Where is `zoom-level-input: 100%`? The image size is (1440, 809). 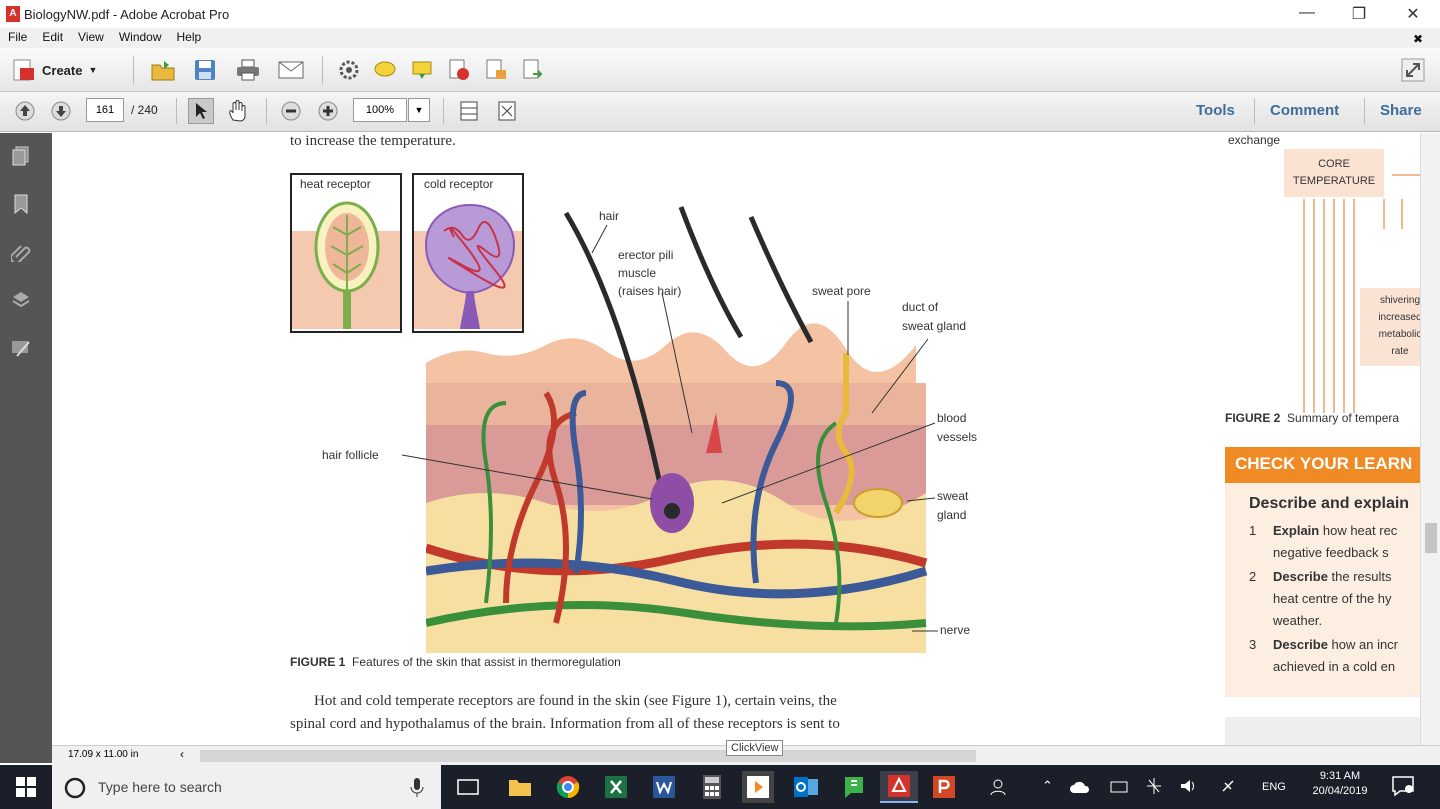
zoom-level-input: 100% is located at coordinates (380, 110).